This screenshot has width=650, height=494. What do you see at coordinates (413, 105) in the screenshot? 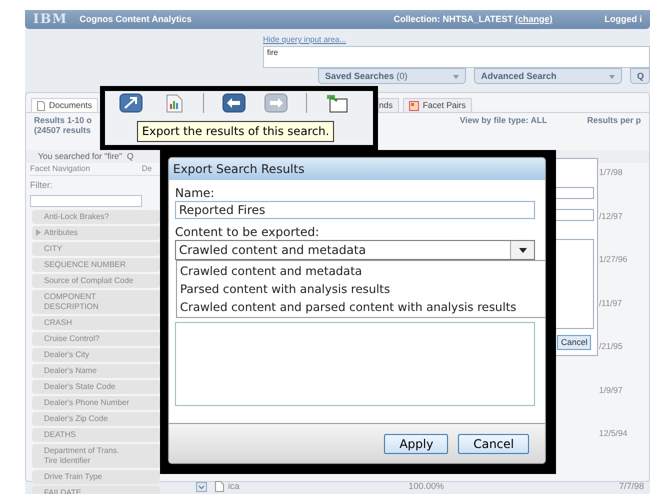
I see `grid-icon` at bounding box center [413, 105].